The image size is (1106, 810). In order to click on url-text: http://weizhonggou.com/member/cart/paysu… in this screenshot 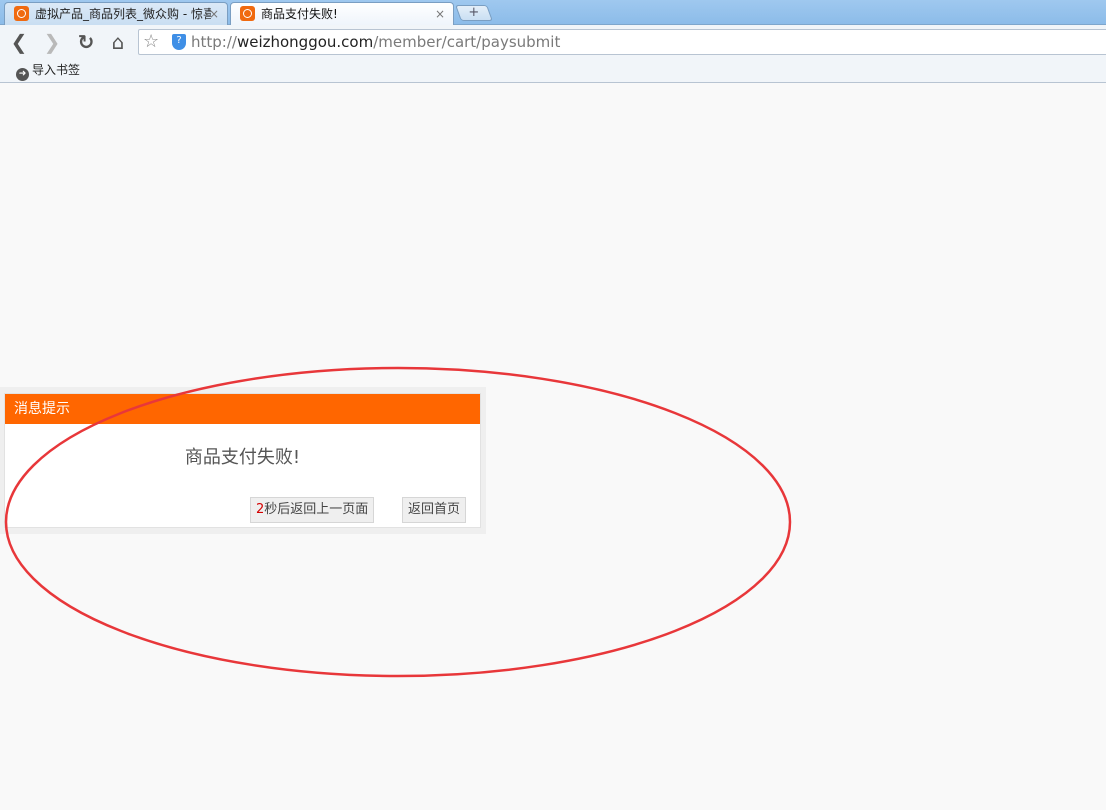, I will do `click(375, 42)`.